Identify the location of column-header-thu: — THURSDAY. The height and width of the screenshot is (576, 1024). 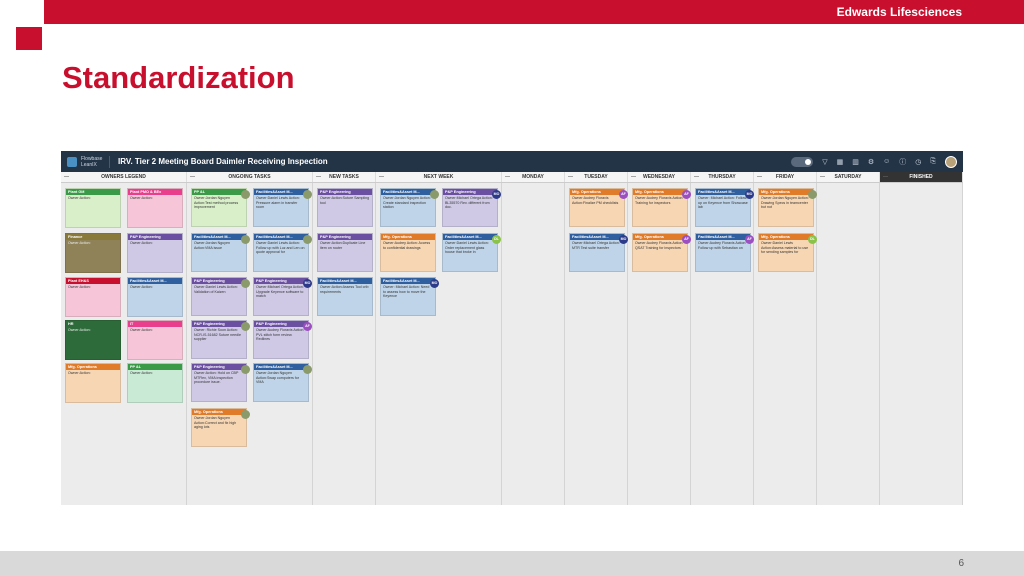
(722, 177).